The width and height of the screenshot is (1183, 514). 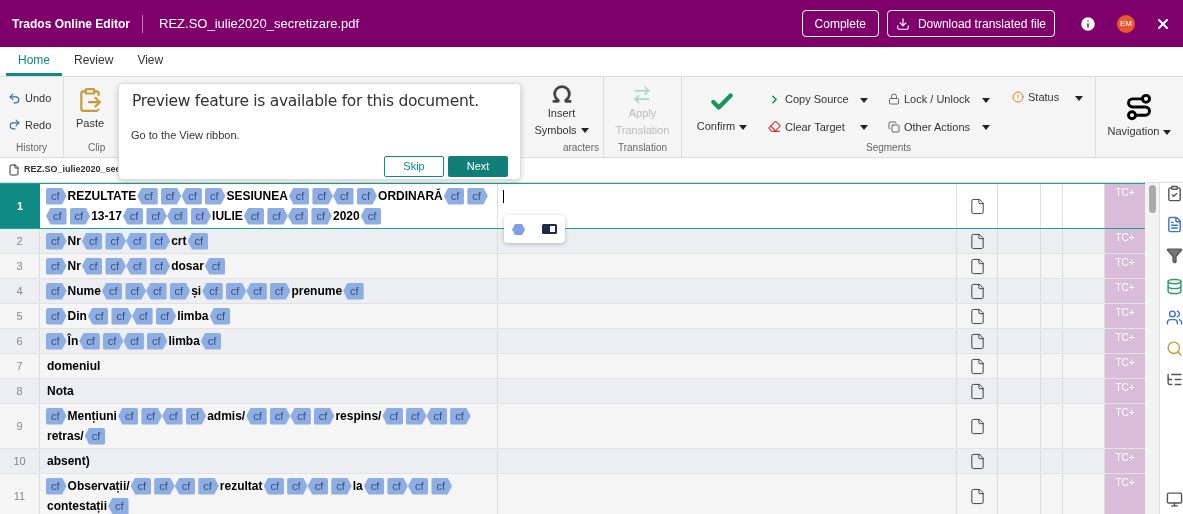 What do you see at coordinates (414, 166) in the screenshot?
I see `skip-button: Skip` at bounding box center [414, 166].